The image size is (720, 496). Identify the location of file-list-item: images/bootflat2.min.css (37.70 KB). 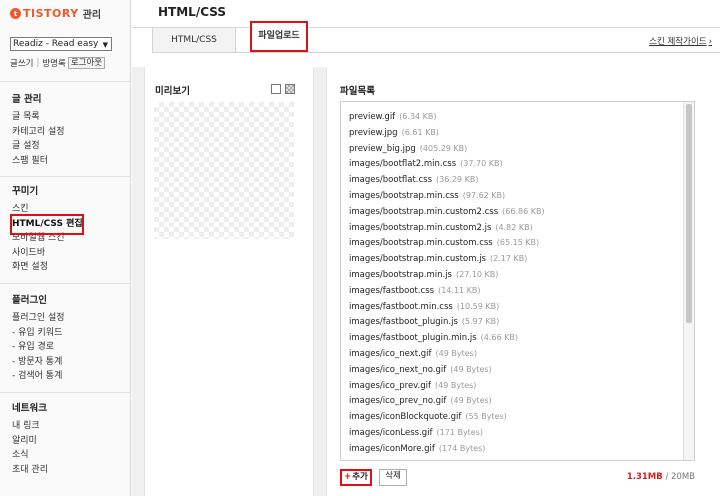
(514, 164).